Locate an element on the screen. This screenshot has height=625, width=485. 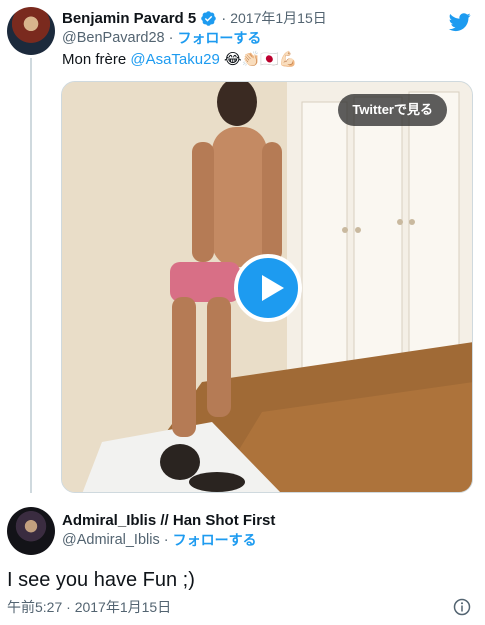
tweet-text: Mon frère is located at coordinates (96, 59).